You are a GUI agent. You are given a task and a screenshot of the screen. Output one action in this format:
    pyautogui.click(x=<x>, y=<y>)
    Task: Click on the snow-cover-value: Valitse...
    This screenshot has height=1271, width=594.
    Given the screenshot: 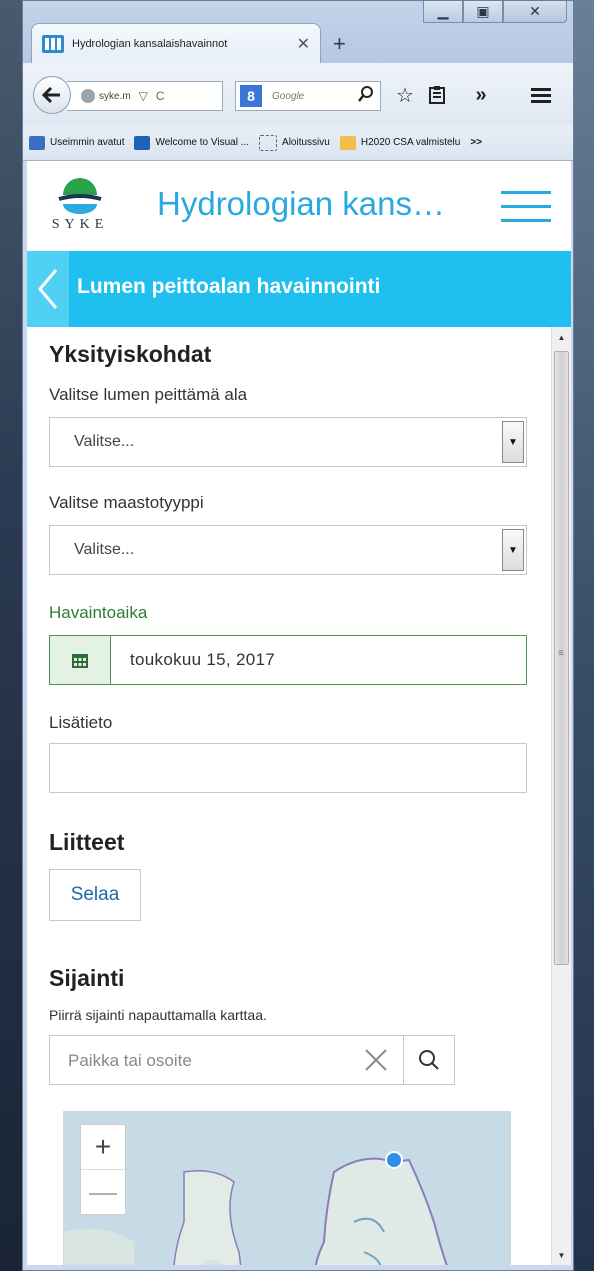 What is the action you would take?
    pyautogui.click(x=104, y=441)
    